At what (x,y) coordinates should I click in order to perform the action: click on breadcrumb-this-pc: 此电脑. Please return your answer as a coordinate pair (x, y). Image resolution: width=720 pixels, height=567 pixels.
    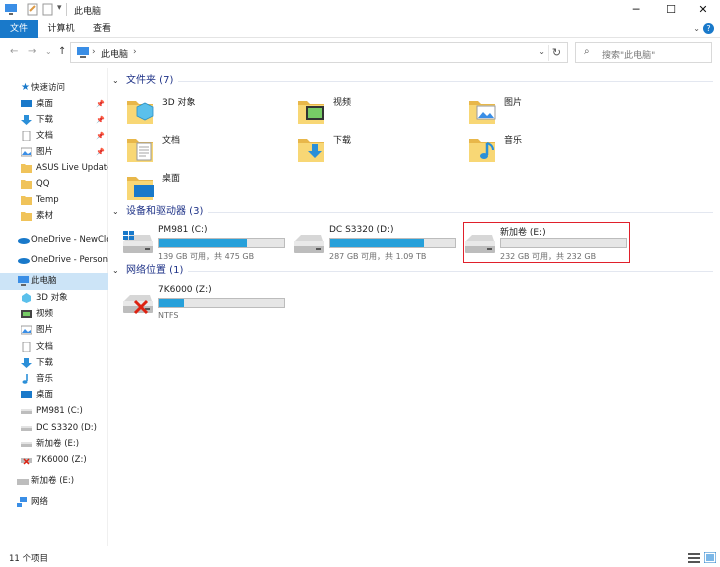
    Looking at the image, I should click on (114, 53).